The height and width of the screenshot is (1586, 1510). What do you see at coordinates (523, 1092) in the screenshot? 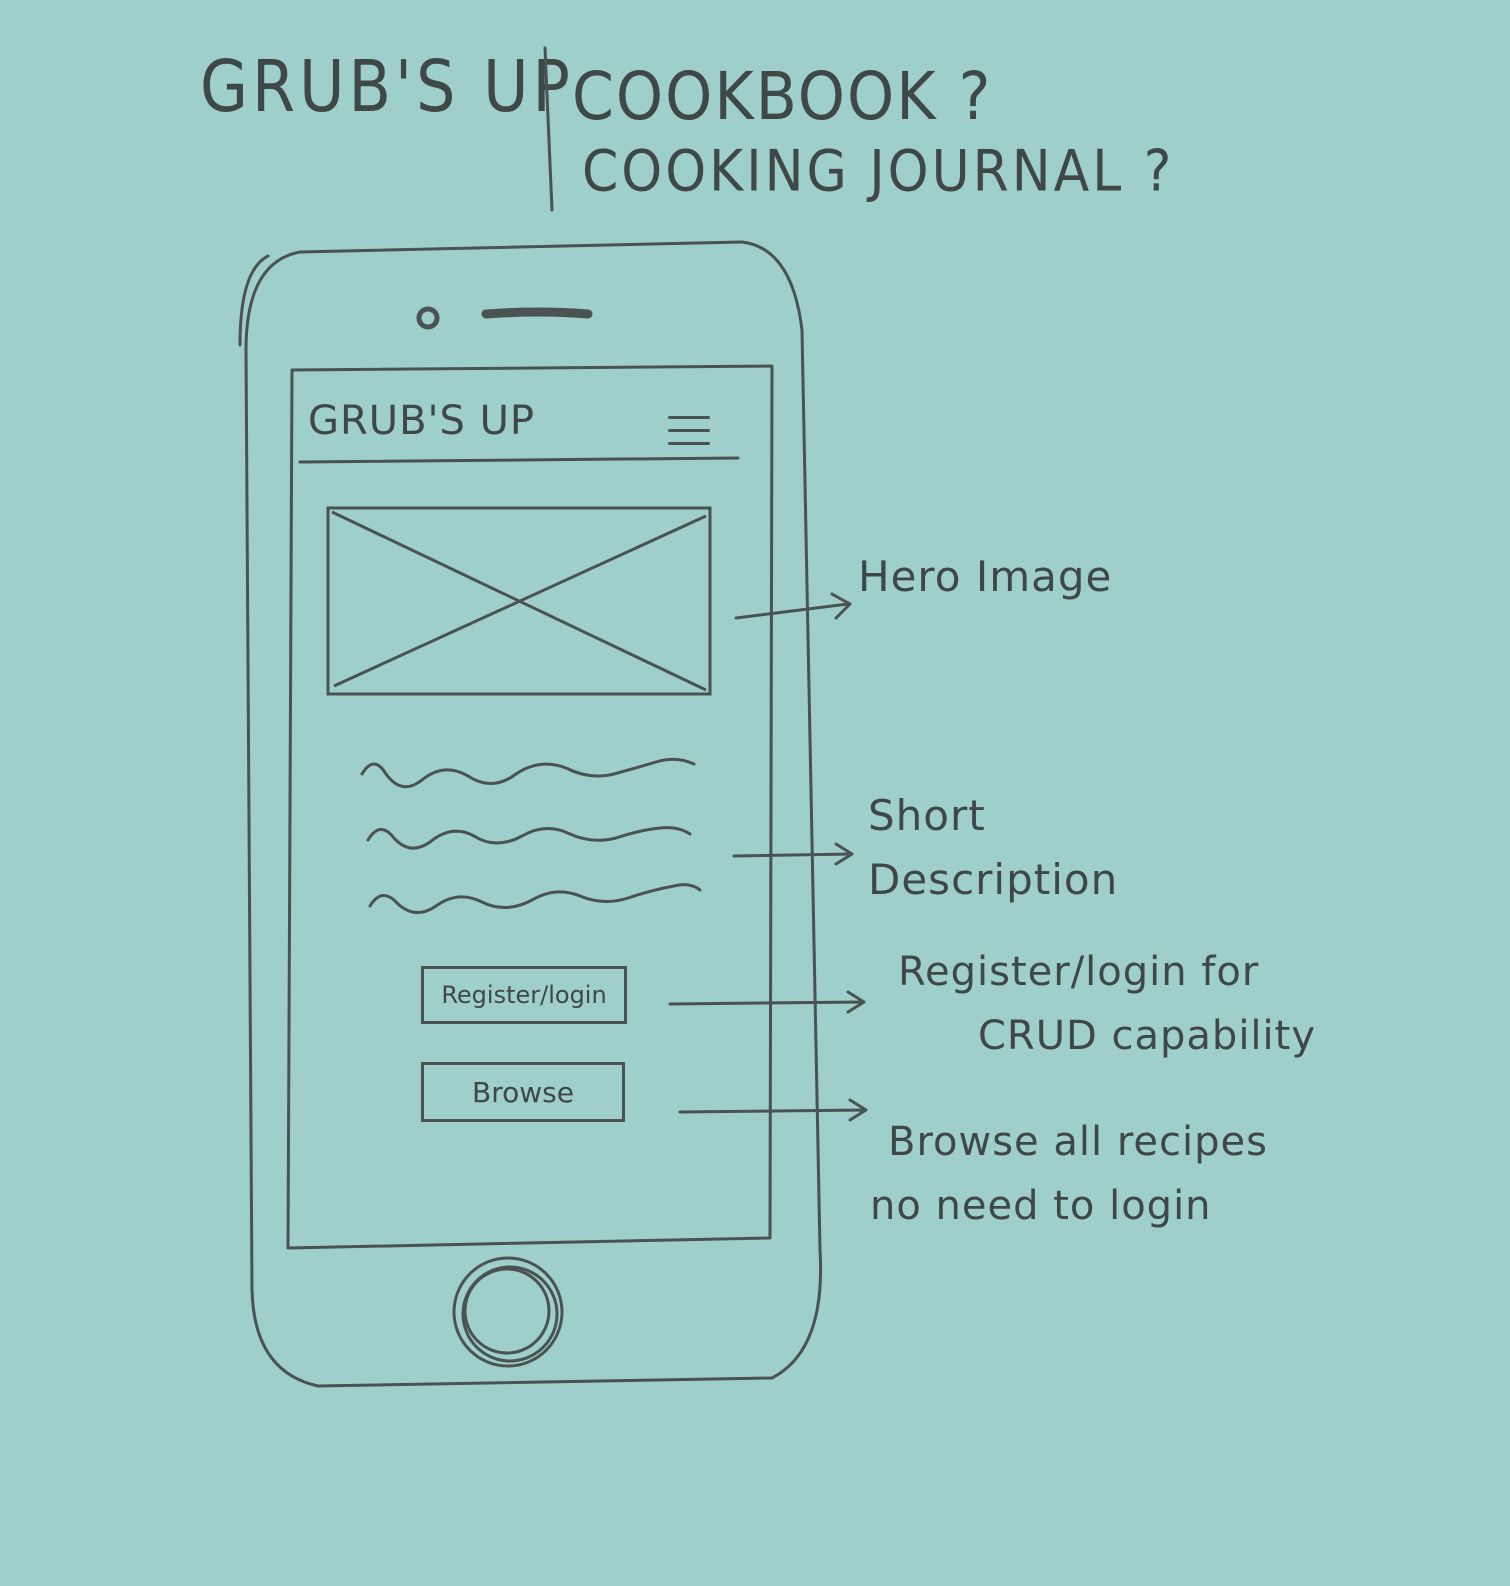
I see `browse-button: Browse` at bounding box center [523, 1092].